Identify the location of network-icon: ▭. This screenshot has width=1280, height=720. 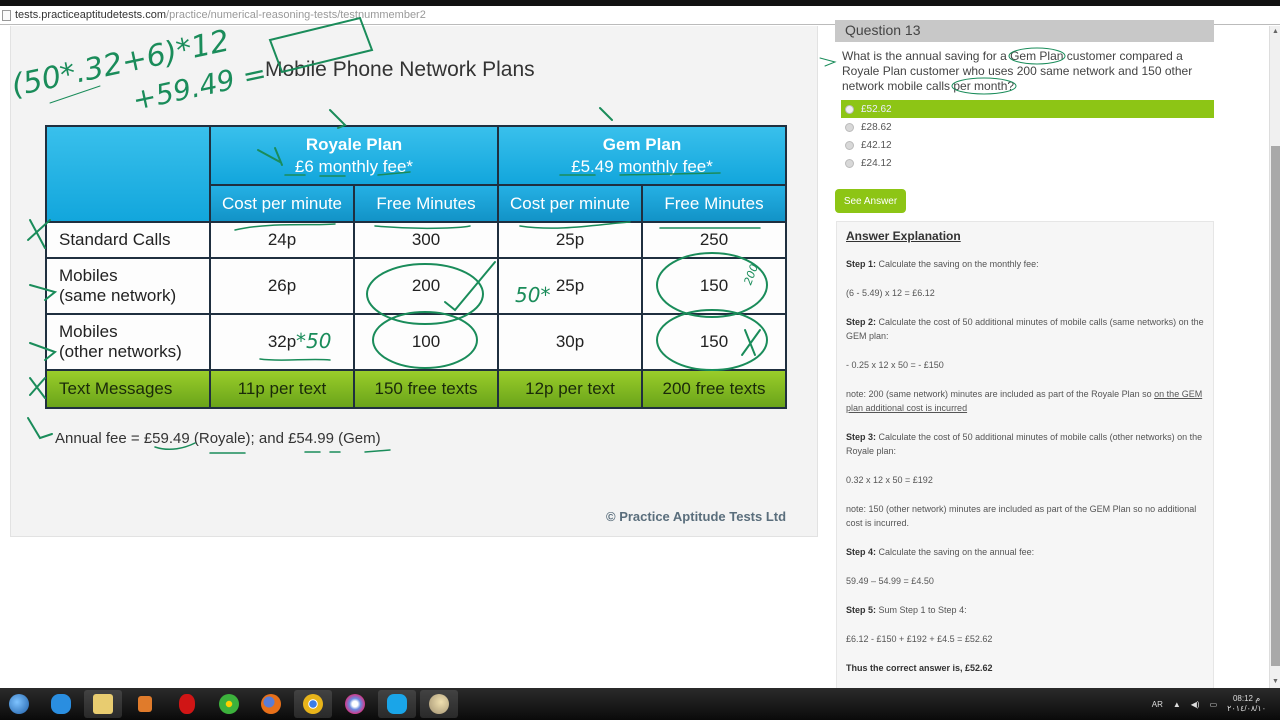
(1214, 704).